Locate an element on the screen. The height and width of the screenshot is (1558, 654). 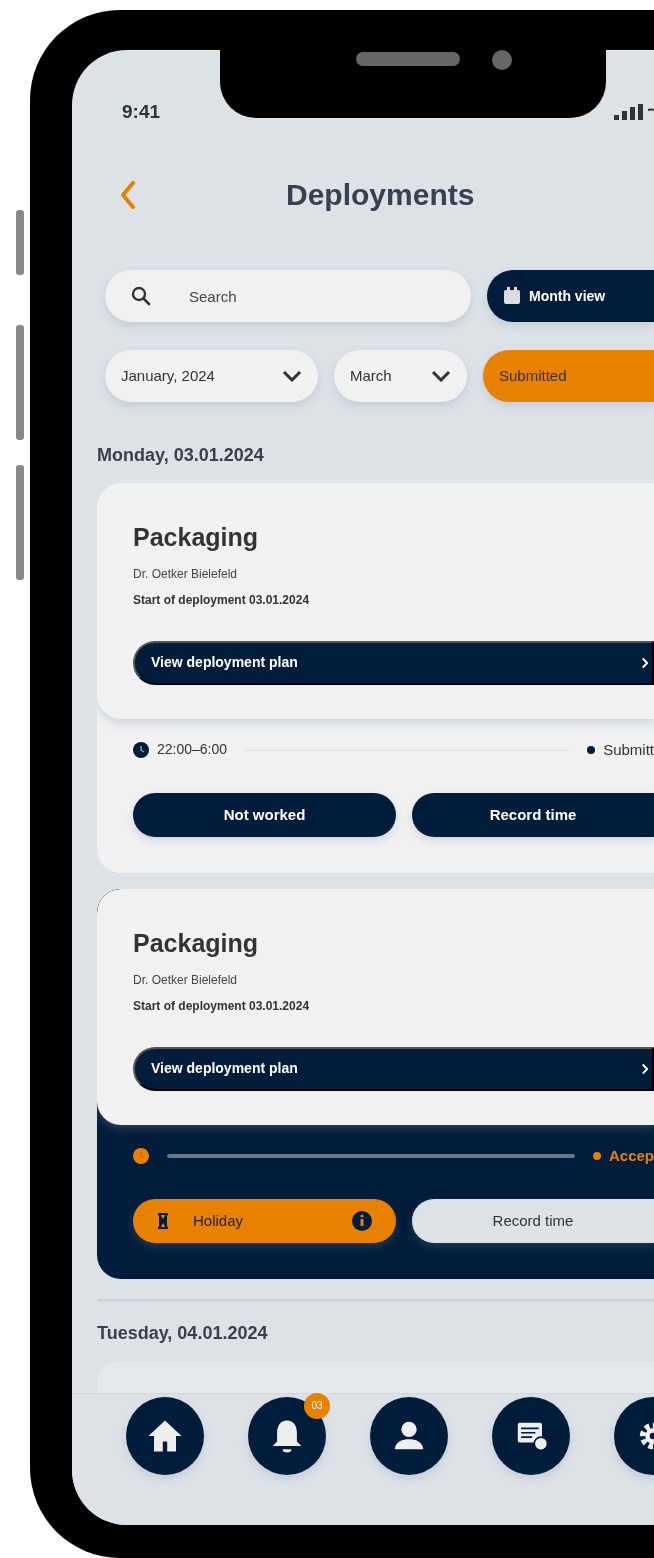
camera-dot is located at coordinates (502, 60).